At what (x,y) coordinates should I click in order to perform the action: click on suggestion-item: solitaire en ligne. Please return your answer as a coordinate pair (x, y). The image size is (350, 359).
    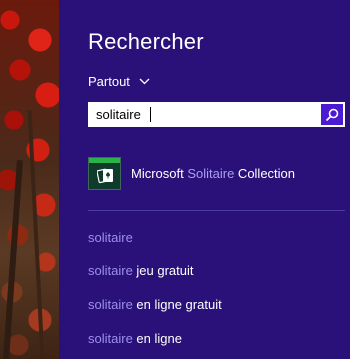
    Looking at the image, I should click on (135, 338).